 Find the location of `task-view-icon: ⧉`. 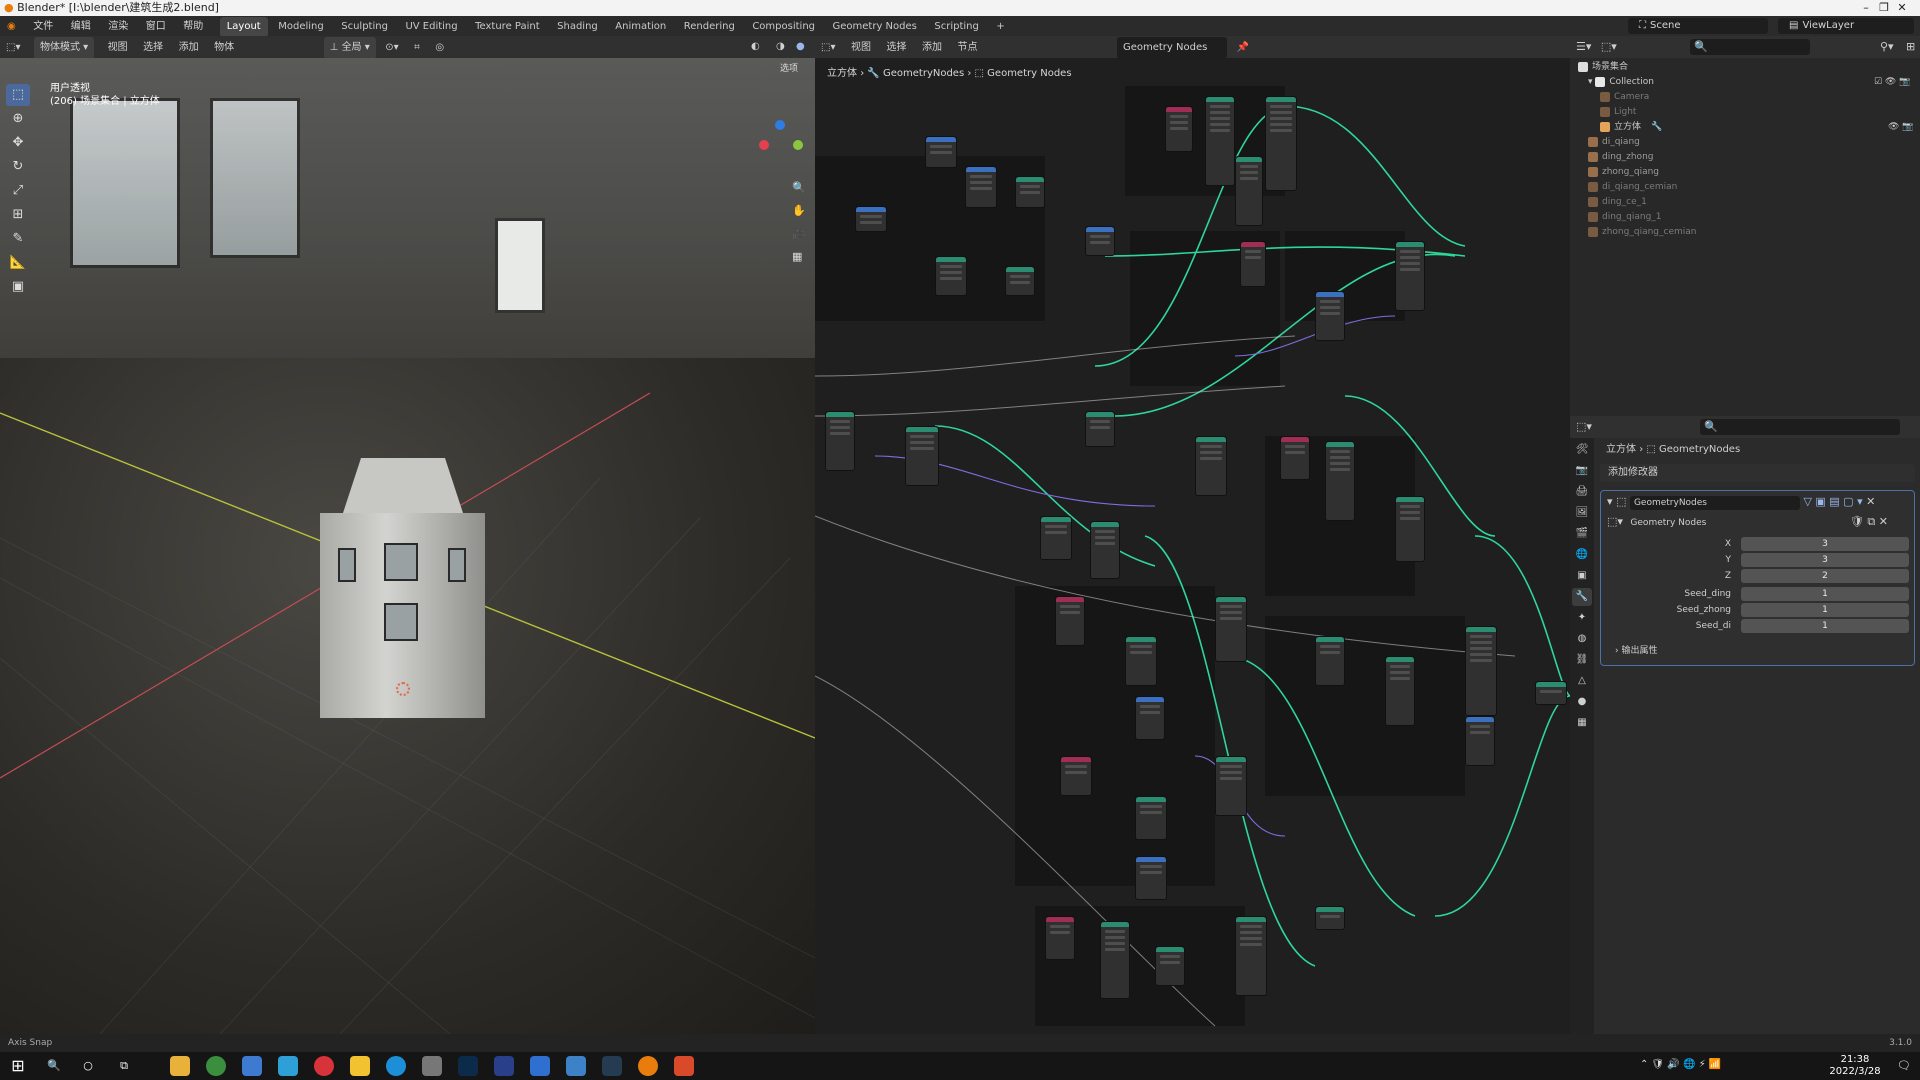

task-view-icon: ⧉ is located at coordinates (124, 1066).